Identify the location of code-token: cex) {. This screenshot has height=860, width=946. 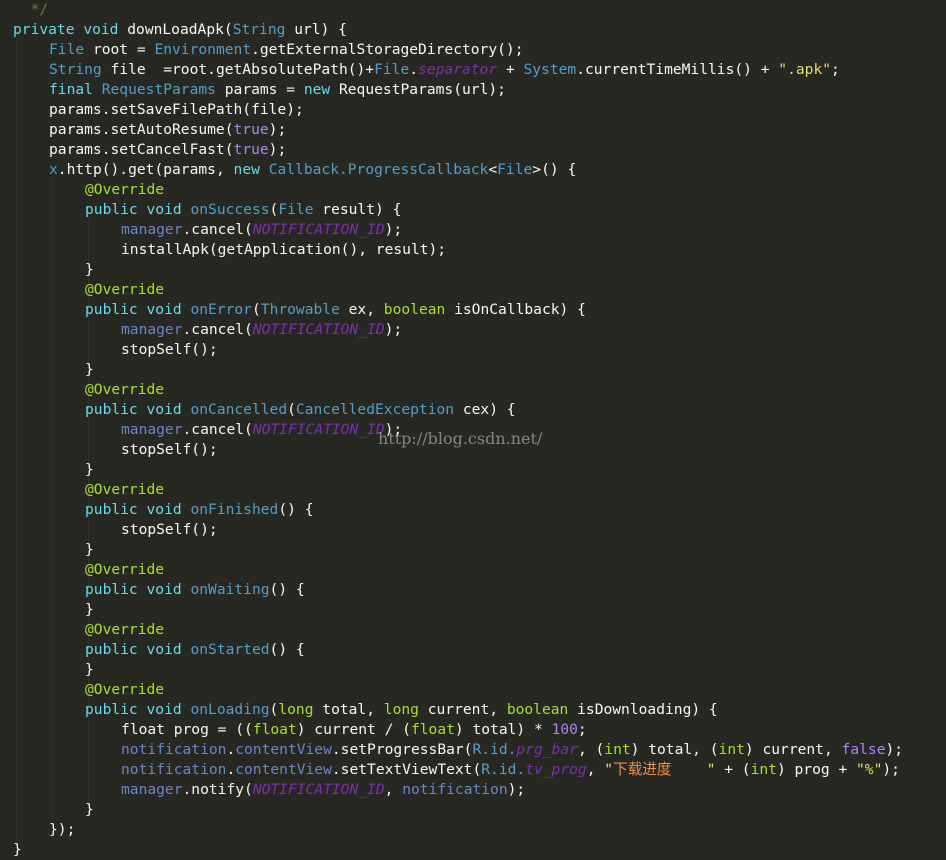
(485, 409).